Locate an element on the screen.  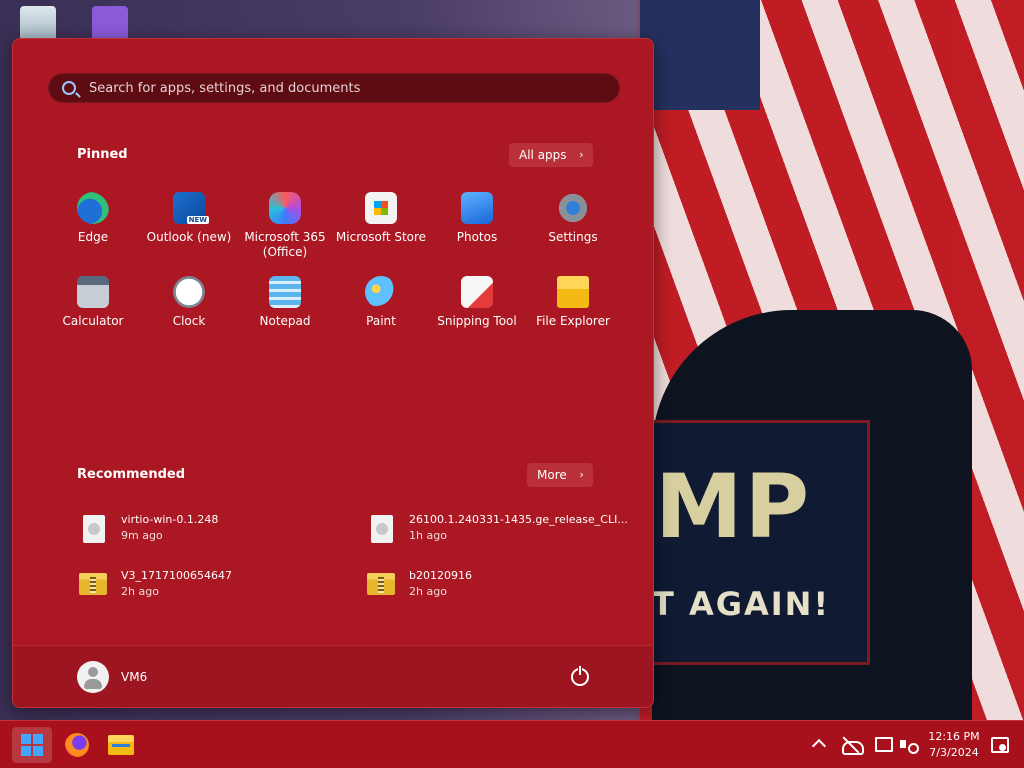
pinned-app-settings: Settings is located at coordinates (573, 227).